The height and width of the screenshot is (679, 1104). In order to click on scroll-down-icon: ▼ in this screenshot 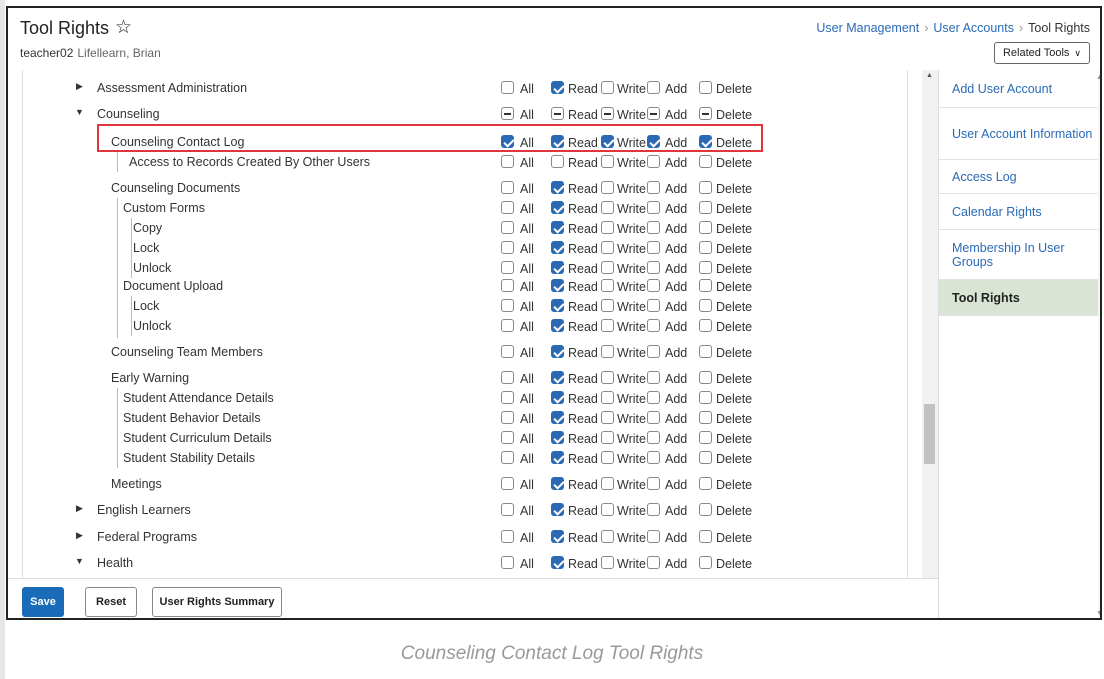, I will do `click(1098, 613)`.